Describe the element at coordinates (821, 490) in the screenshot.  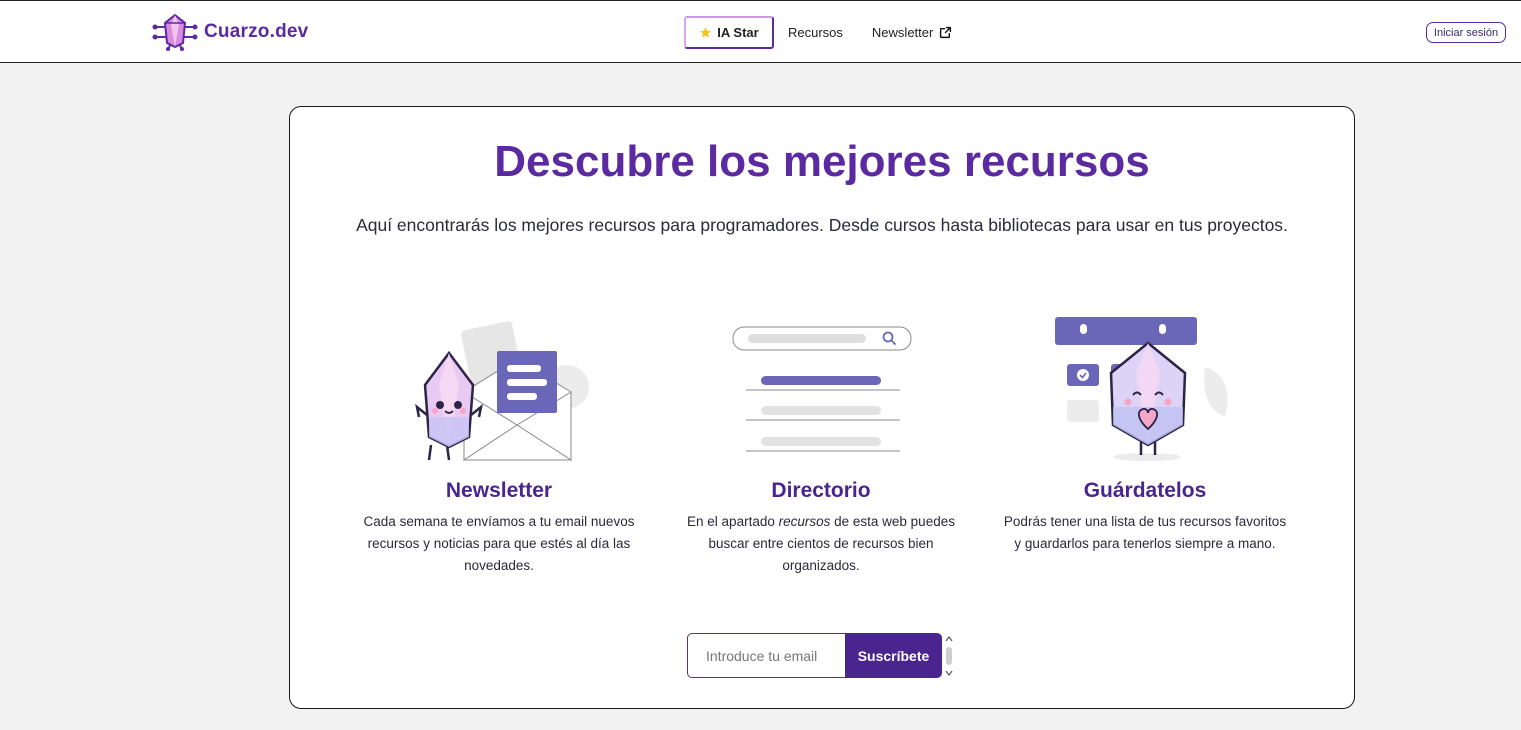
I see `feature-directorio-title: Directorio` at that location.